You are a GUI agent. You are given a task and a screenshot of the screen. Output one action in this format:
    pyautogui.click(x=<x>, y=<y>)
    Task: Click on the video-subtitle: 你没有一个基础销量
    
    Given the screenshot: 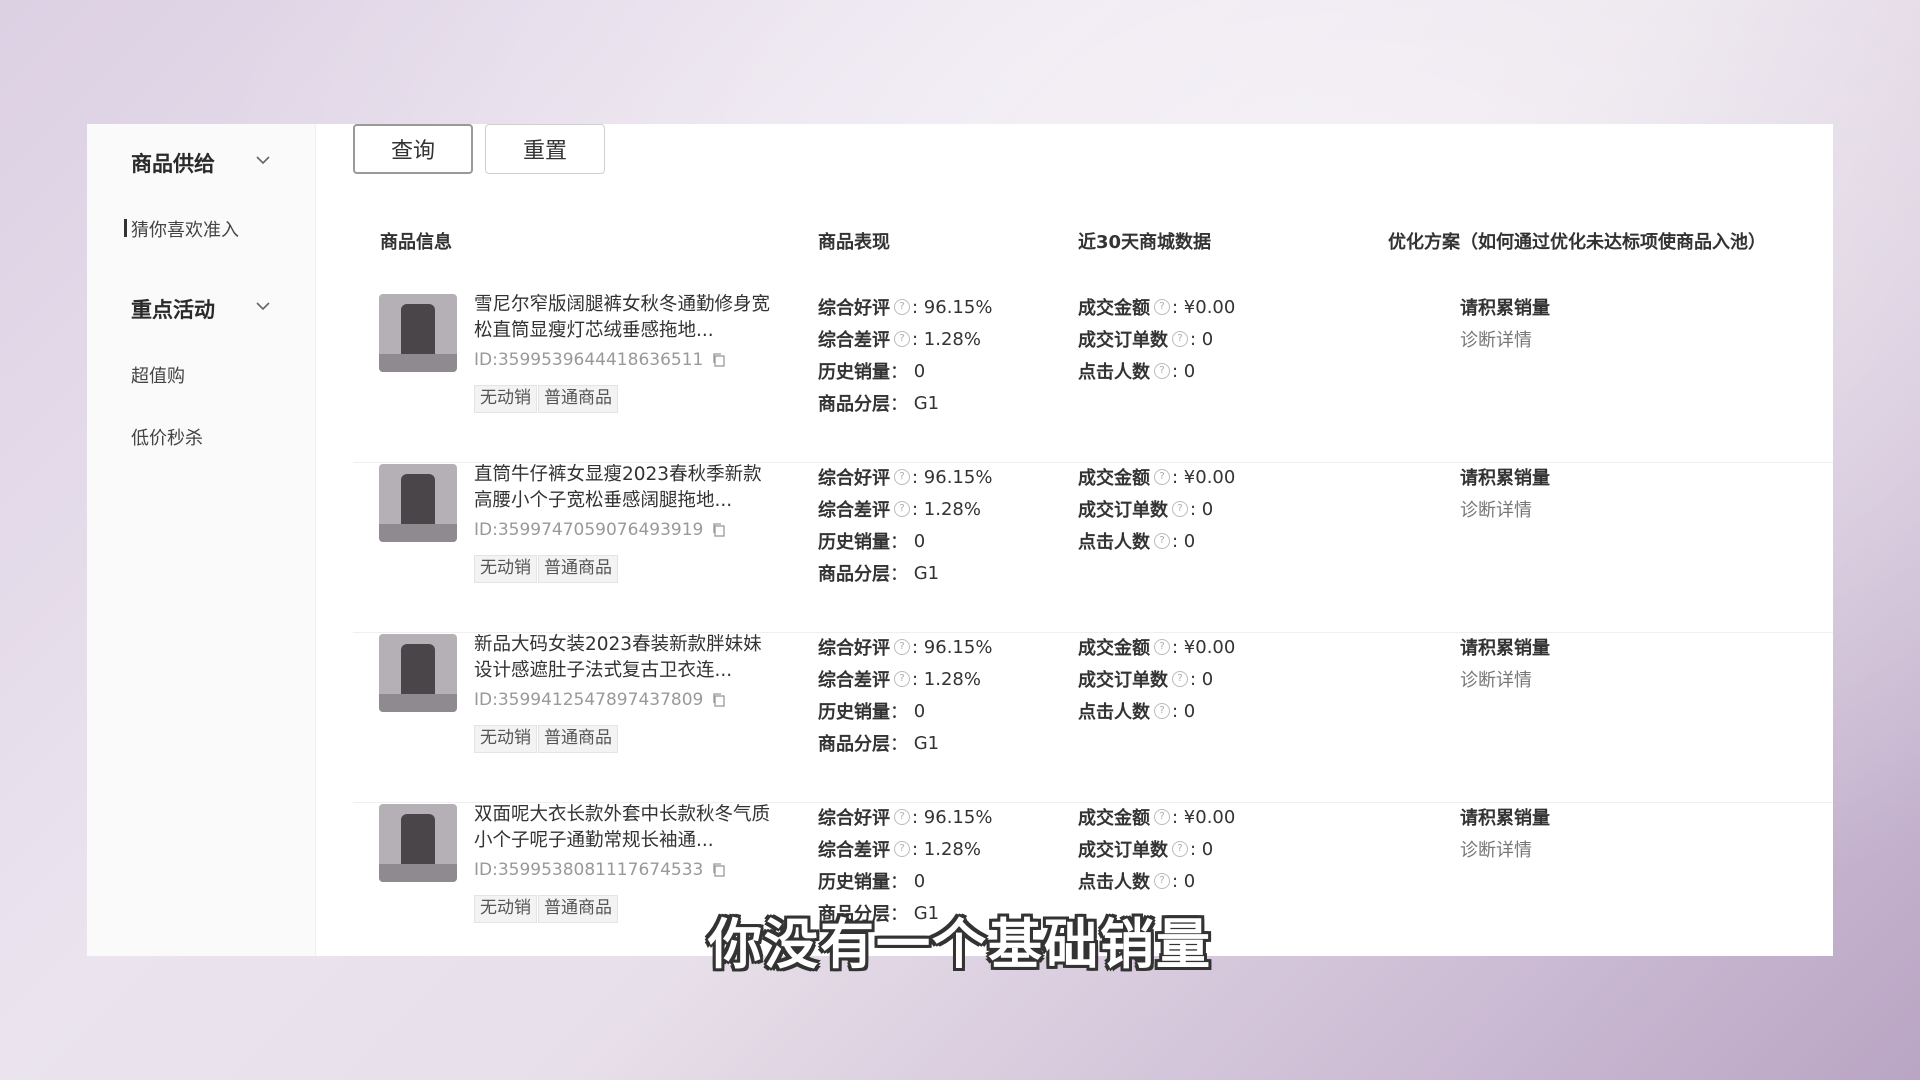 What is the action you would take?
    pyautogui.click(x=960, y=944)
    